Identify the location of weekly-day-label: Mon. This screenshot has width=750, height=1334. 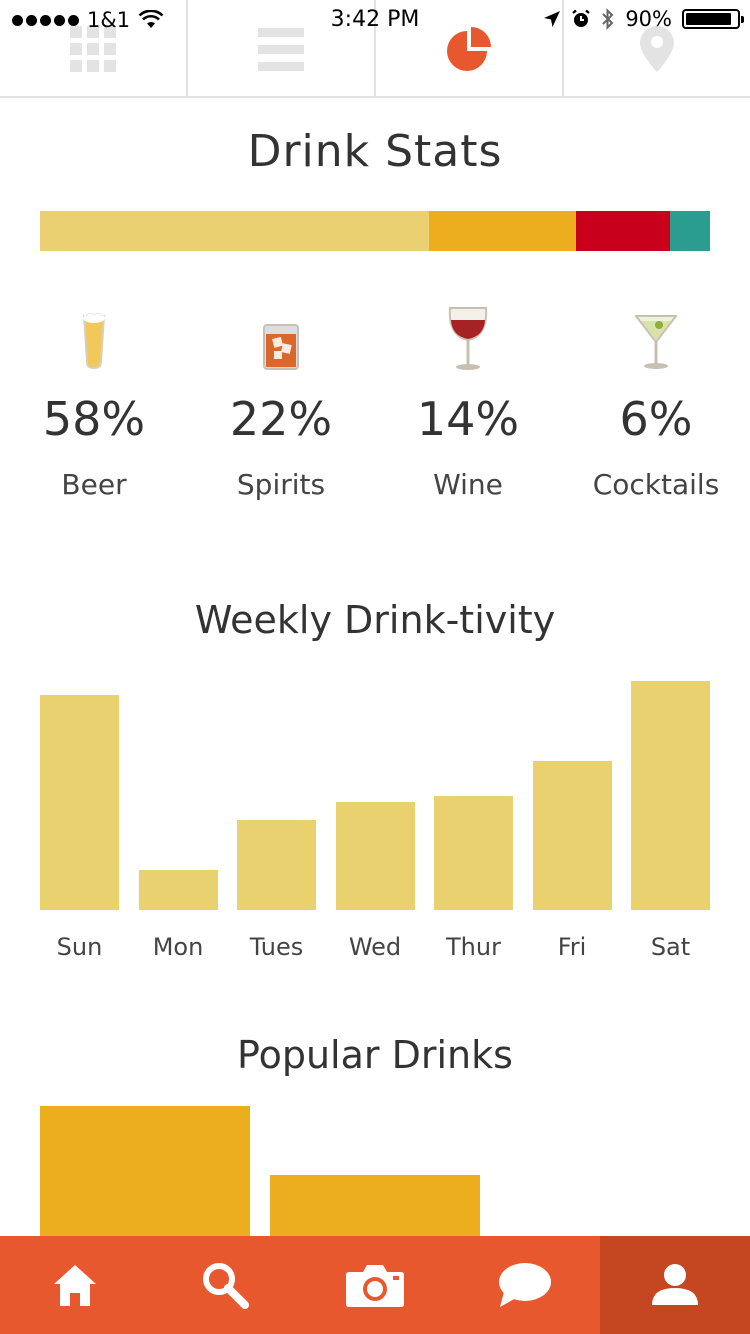
(178, 947).